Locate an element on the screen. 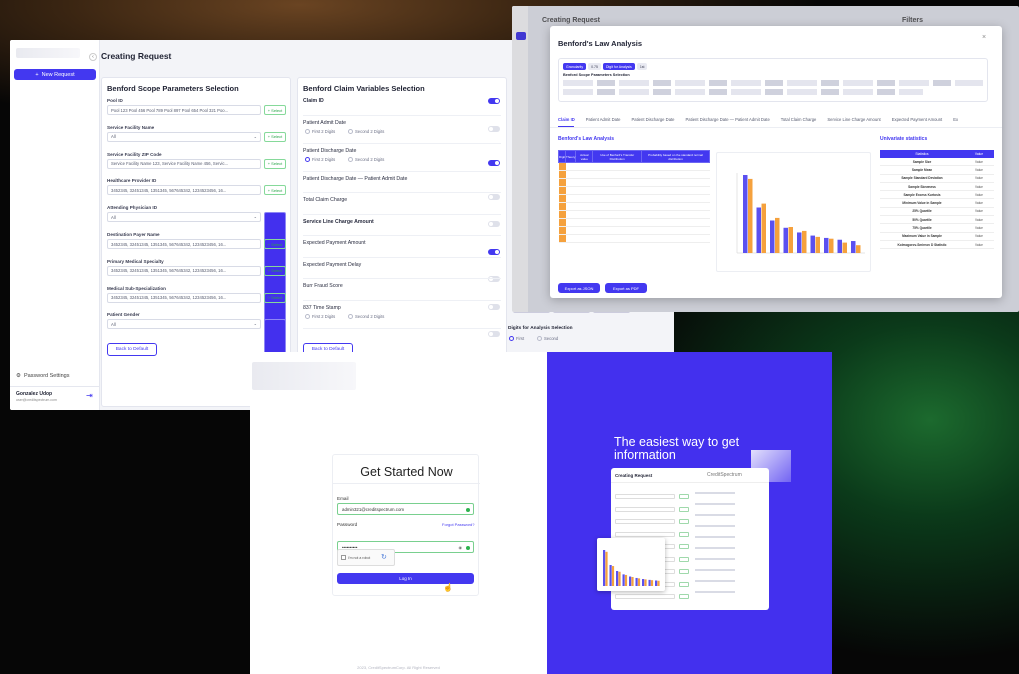  preview-field is located at coordinates (645, 521).